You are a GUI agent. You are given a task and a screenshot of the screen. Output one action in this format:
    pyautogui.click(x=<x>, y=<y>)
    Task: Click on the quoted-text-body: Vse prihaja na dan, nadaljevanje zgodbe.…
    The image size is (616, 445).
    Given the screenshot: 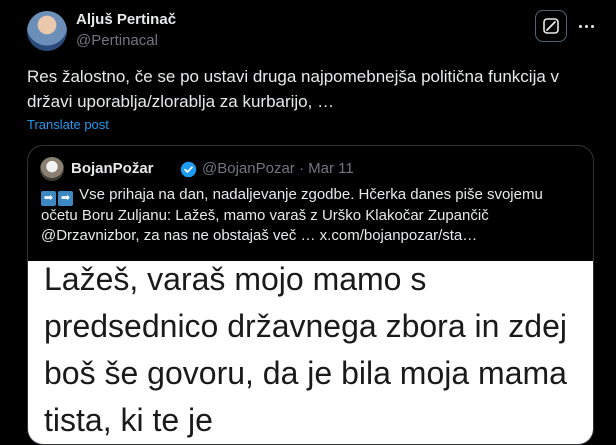 What is the action you would take?
    pyautogui.click(x=292, y=215)
    